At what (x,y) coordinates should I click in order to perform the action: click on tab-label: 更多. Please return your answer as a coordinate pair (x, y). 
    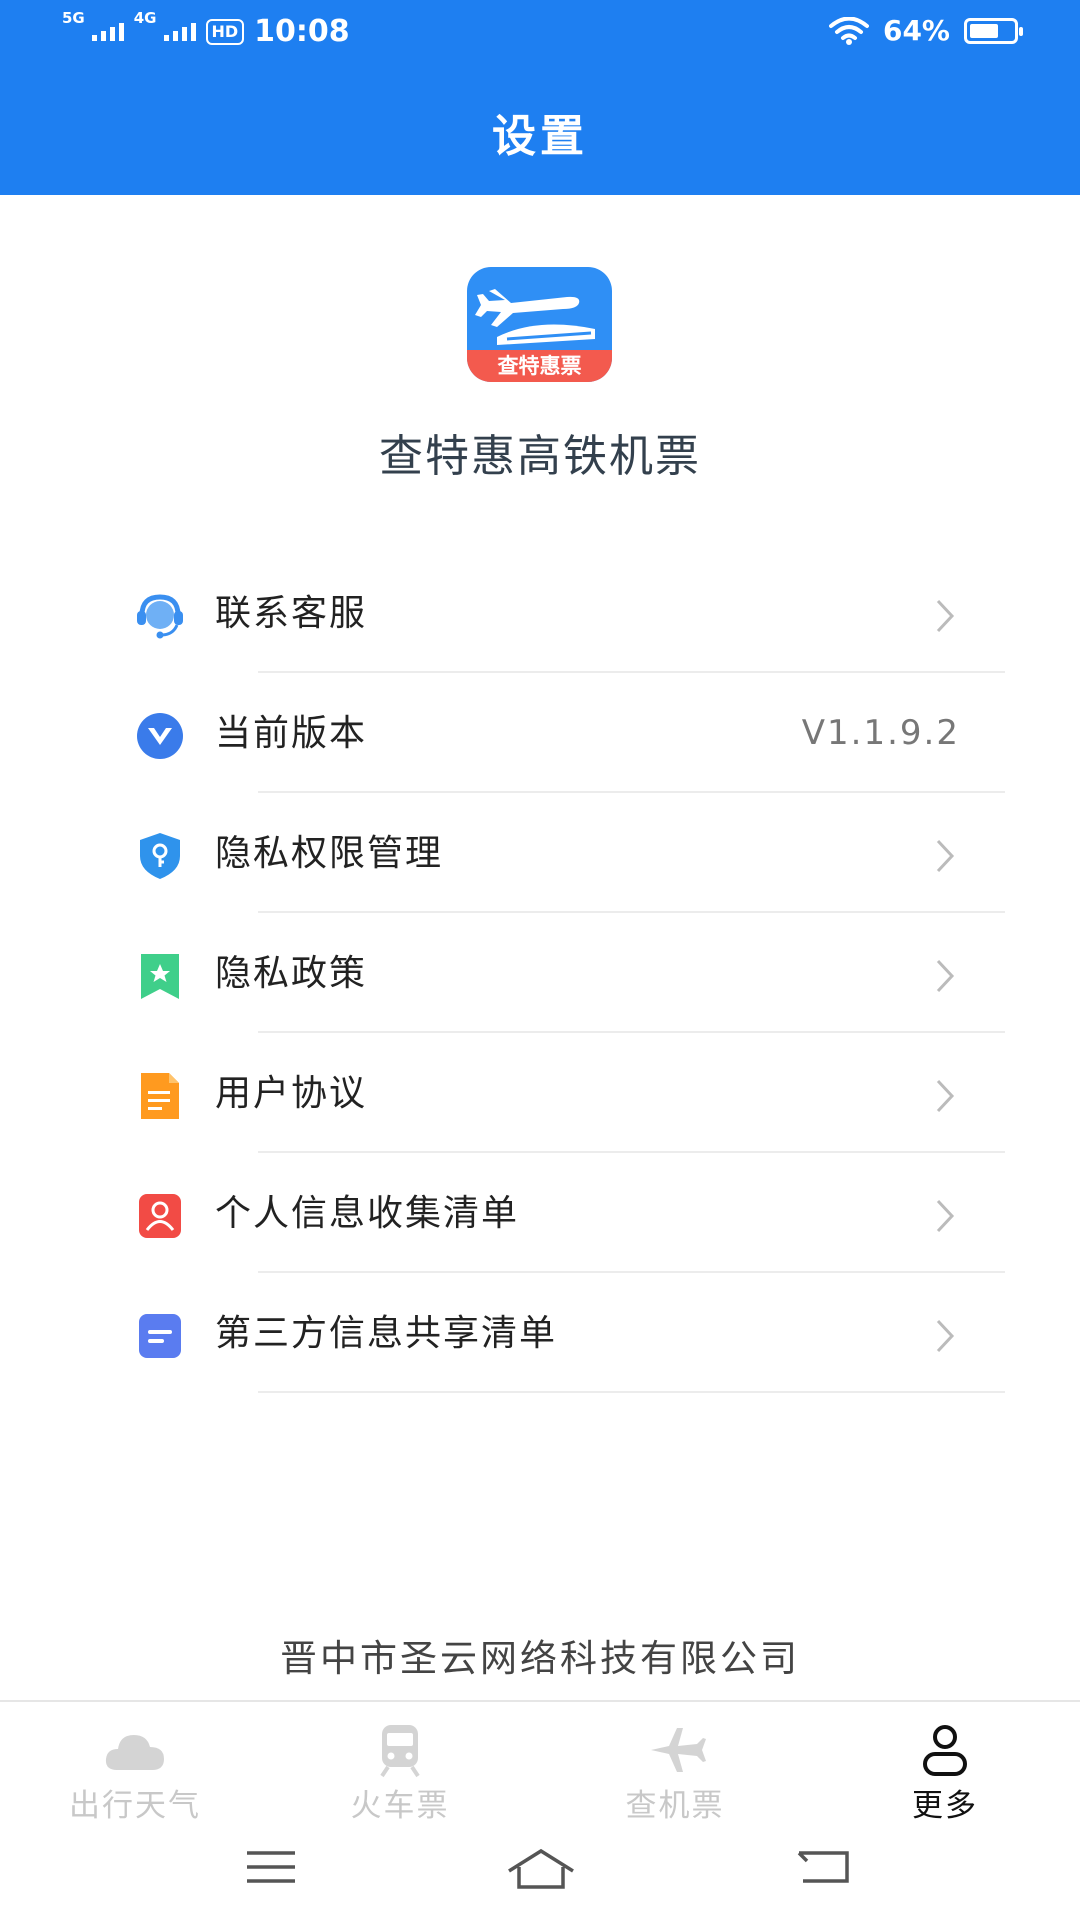
    Looking at the image, I should click on (945, 1806).